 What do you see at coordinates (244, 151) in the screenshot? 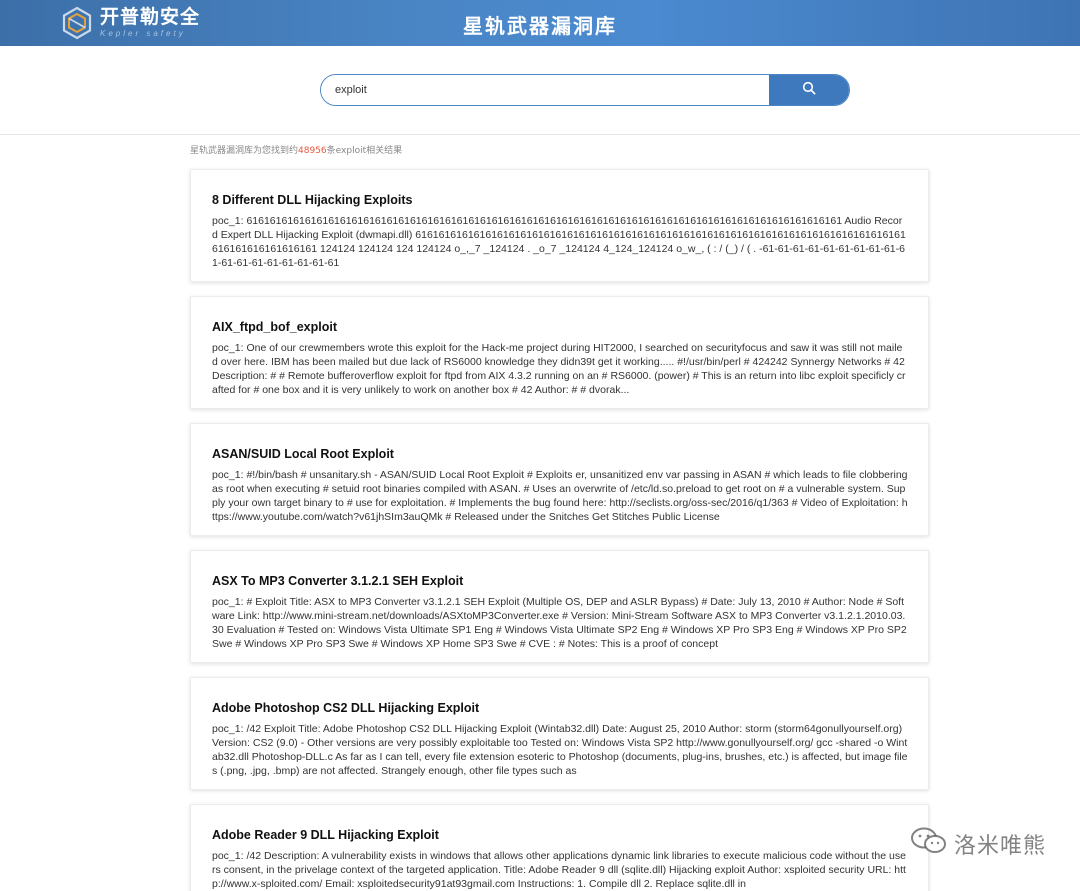
I see `summary-prefix: 星轨武器漏洞库为您找到约` at bounding box center [244, 151].